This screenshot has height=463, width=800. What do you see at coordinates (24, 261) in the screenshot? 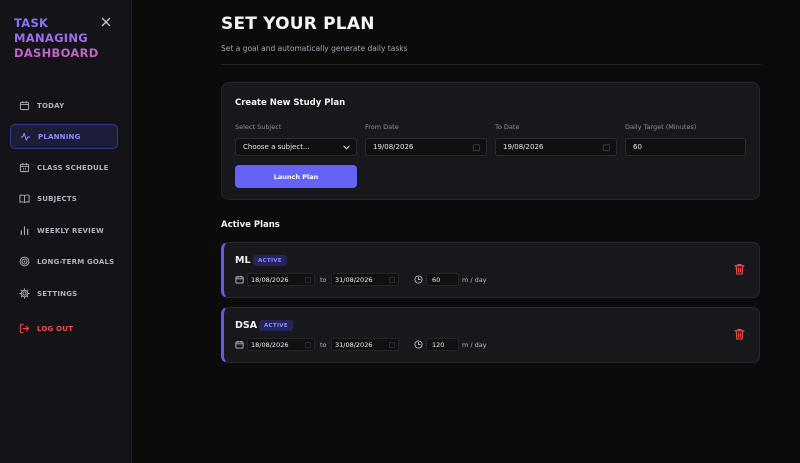
I see `target-icon` at bounding box center [24, 261].